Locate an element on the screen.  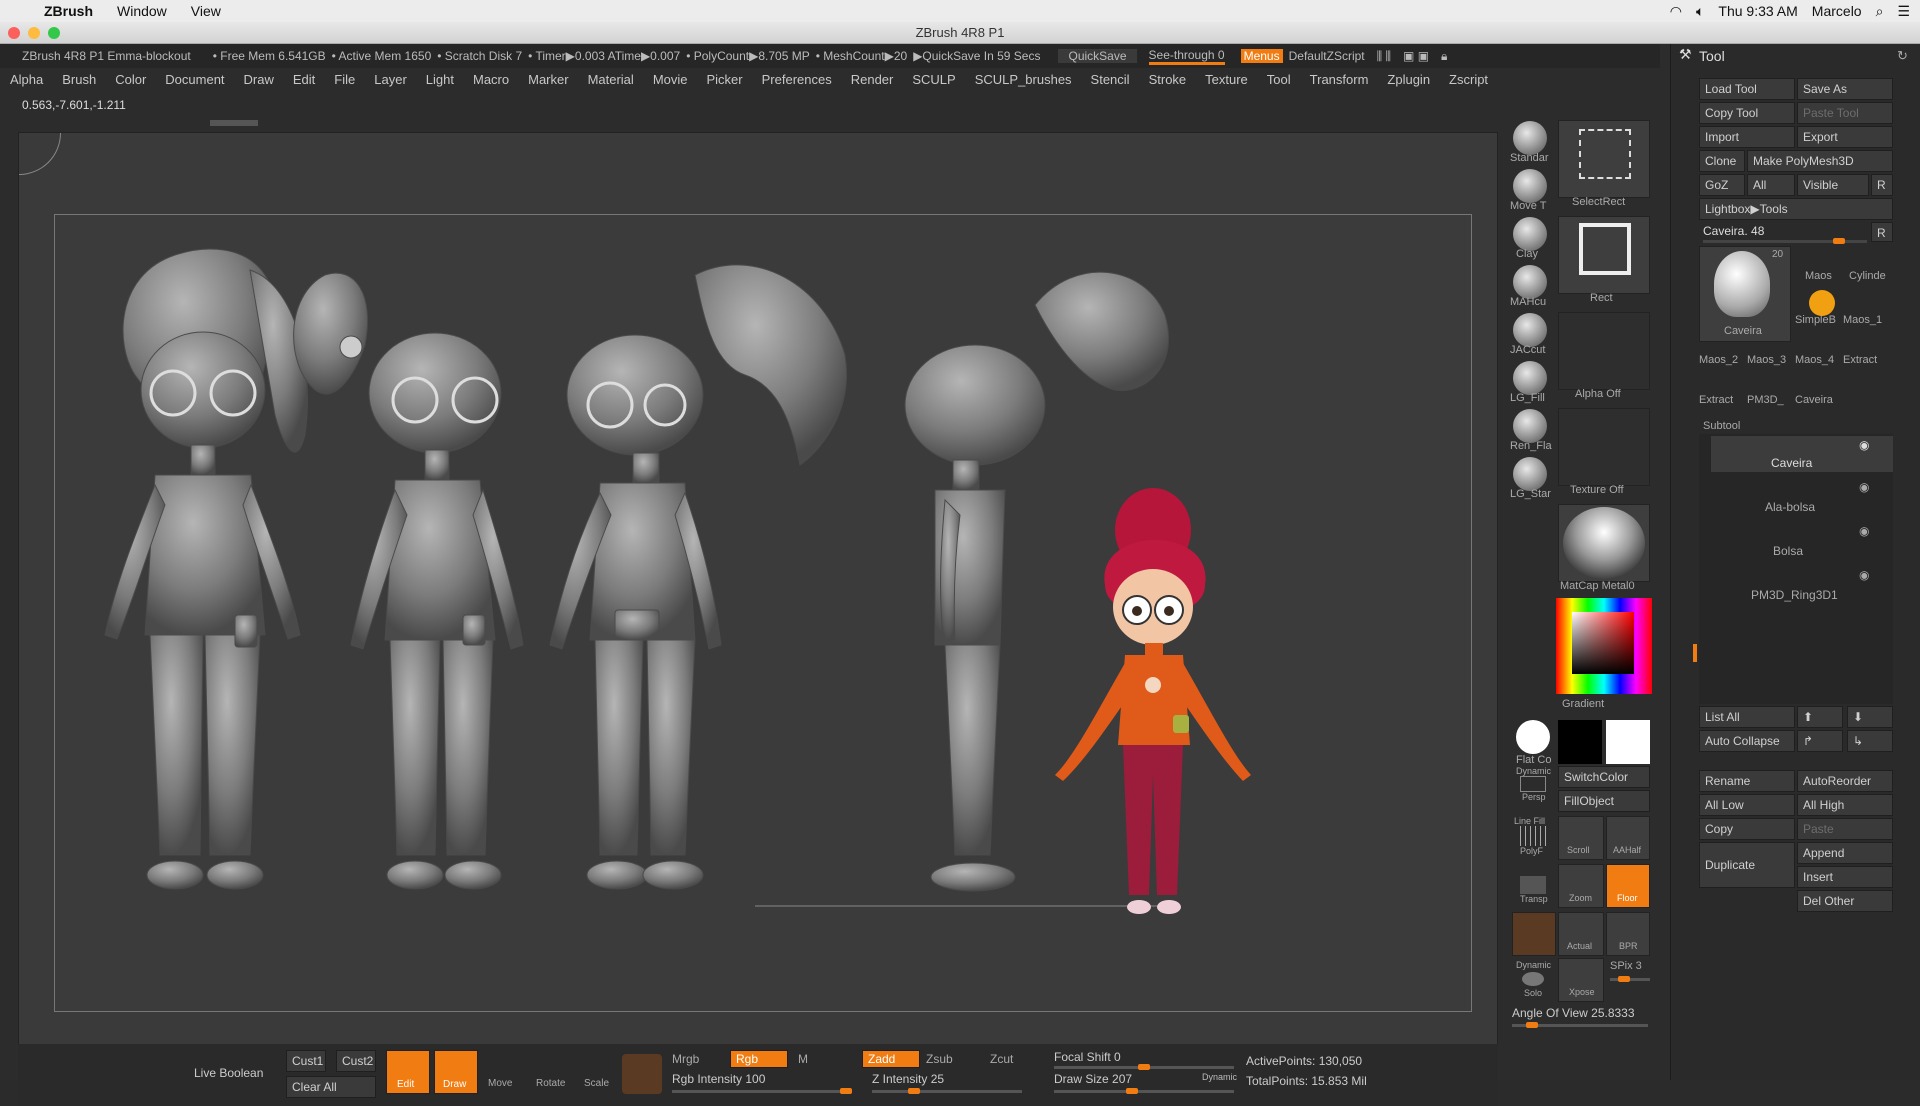
rename-button: Rename is located at coordinates (1747, 781).